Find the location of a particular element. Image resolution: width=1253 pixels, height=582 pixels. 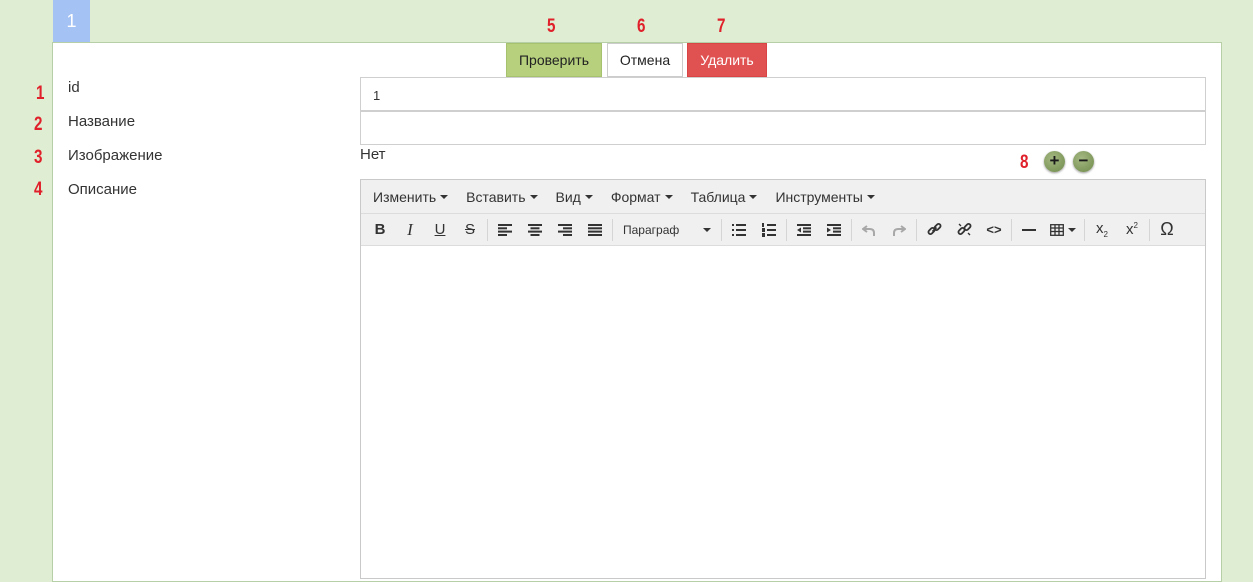

link-icon is located at coordinates (934, 229).